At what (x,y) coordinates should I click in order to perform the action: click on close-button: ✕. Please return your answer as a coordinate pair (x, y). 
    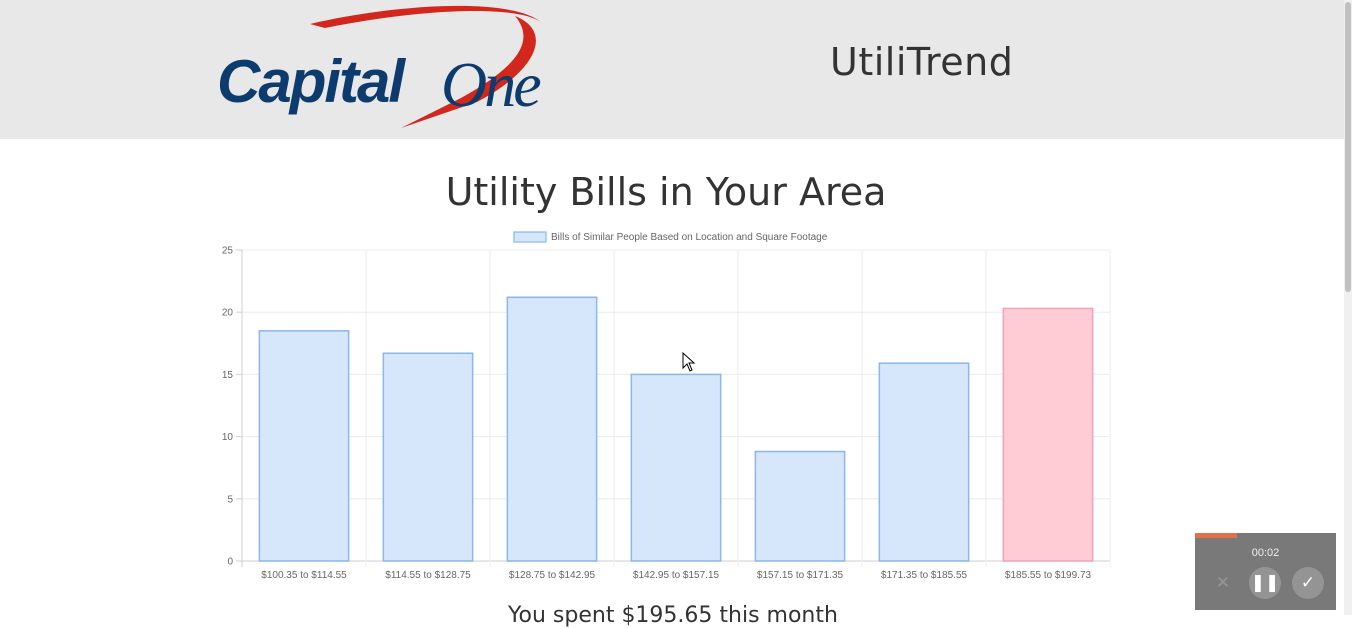
    Looking at the image, I should click on (1223, 583).